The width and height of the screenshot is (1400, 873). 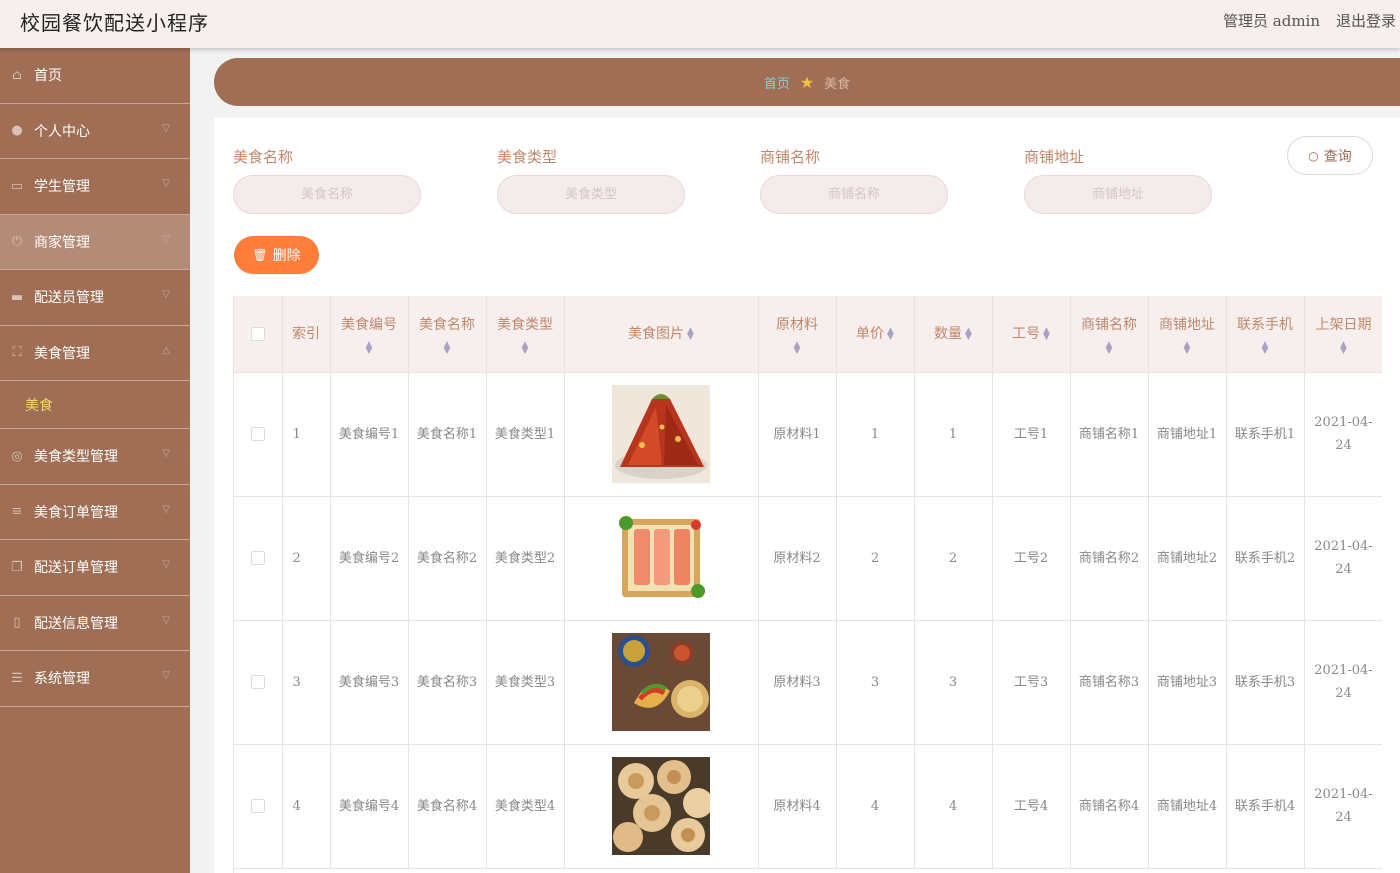 I want to click on star-icon: ★, so click(x=807, y=82).